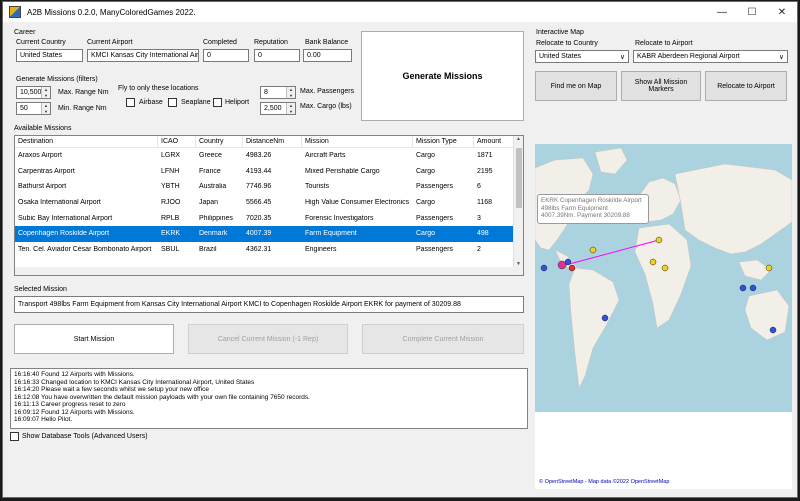 This screenshot has width=800, height=501. I want to click on relocate-airport-value: KABR Aberdeen Regional Airport, so click(688, 56).